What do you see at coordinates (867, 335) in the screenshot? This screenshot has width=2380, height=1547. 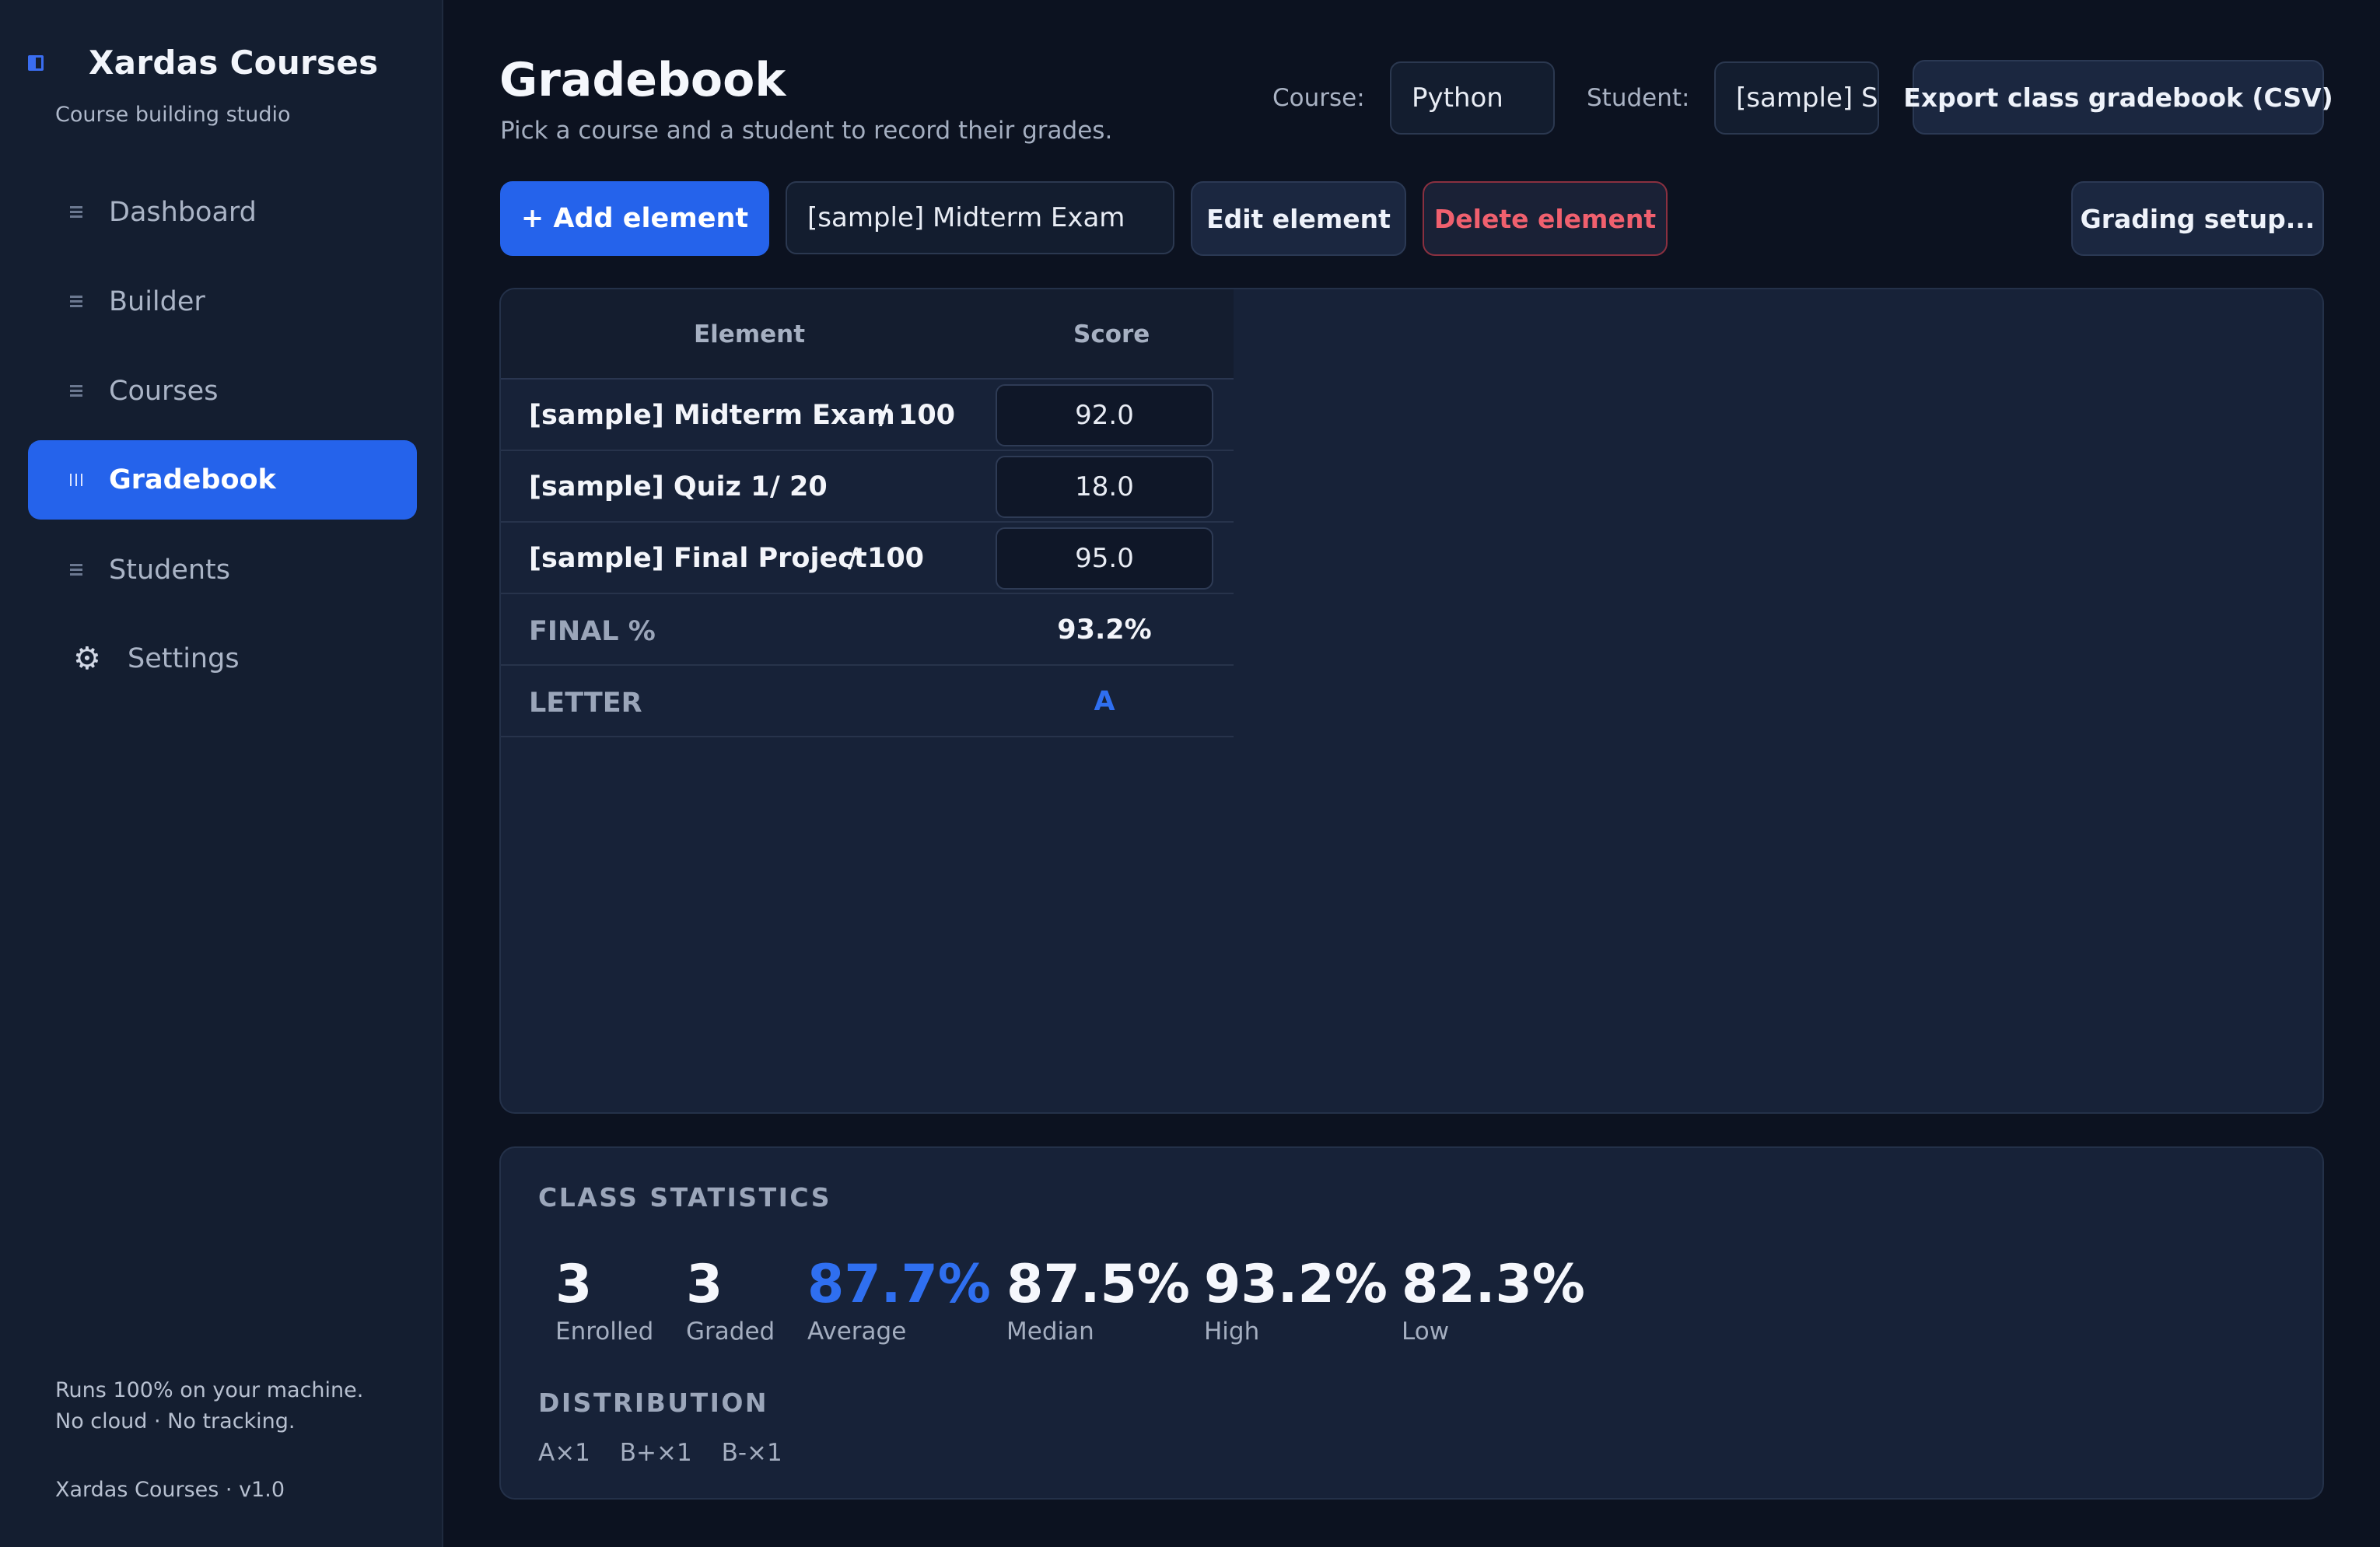 I see `table-header: Element Score` at bounding box center [867, 335].